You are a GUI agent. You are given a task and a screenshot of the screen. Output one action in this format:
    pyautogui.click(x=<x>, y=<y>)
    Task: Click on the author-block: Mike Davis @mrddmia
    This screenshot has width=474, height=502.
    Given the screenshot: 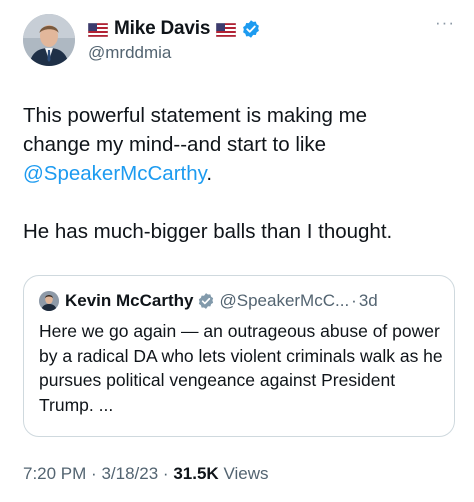 What is the action you would take?
    pyautogui.click(x=174, y=40)
    